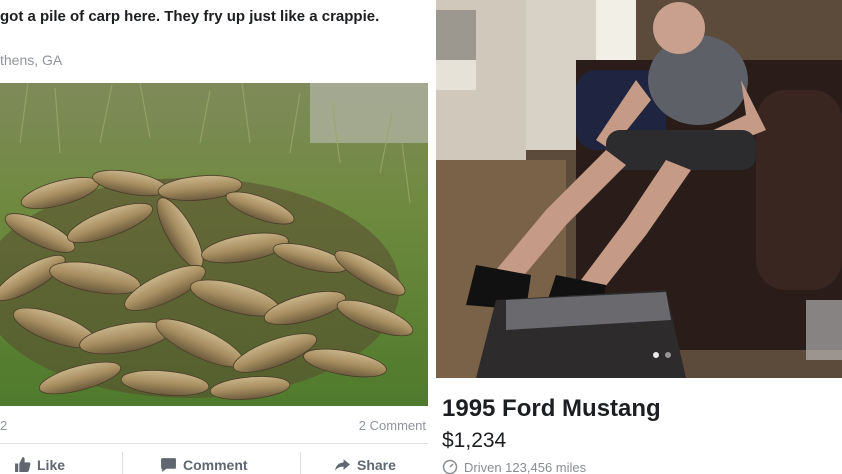  Describe the element at coordinates (662, 355) in the screenshot. I see `carousel-indicator` at that location.